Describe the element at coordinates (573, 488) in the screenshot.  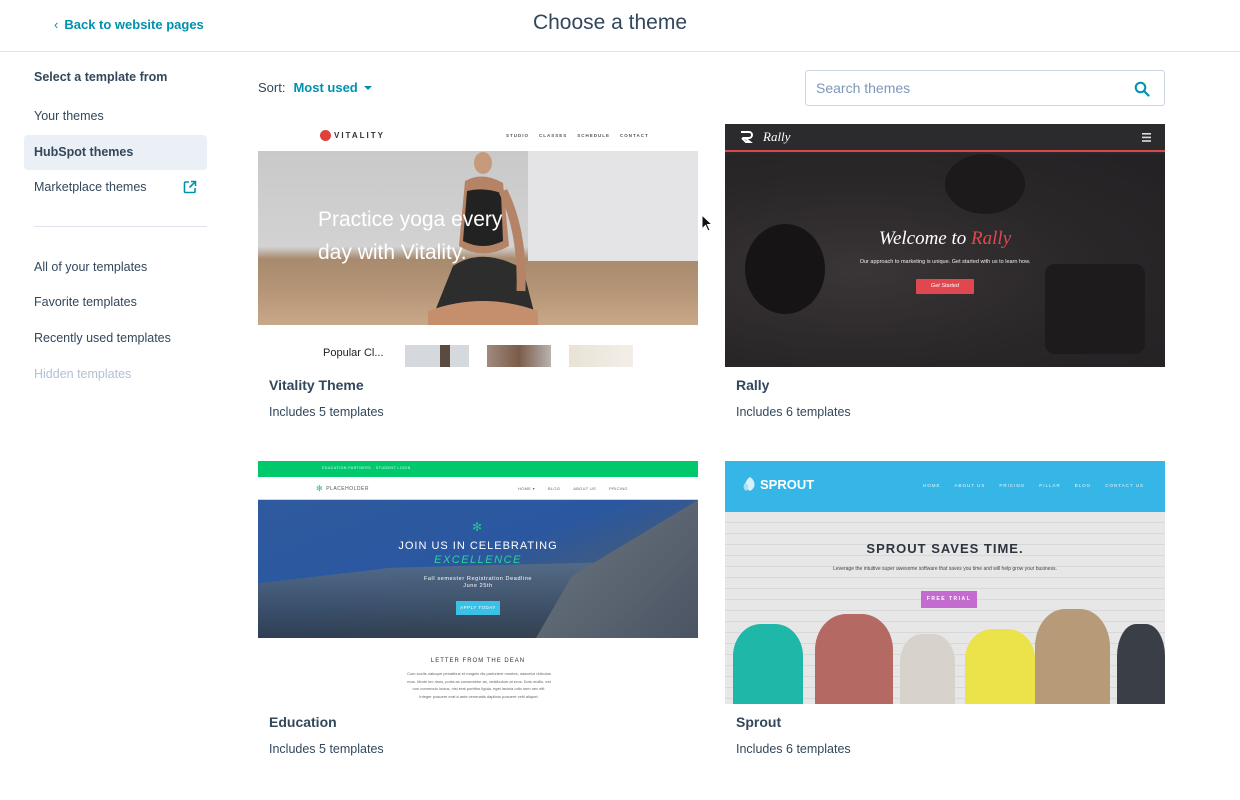
I see `preview-nav-links: HOME ▾ BLOG ABOUT US PRICING` at that location.